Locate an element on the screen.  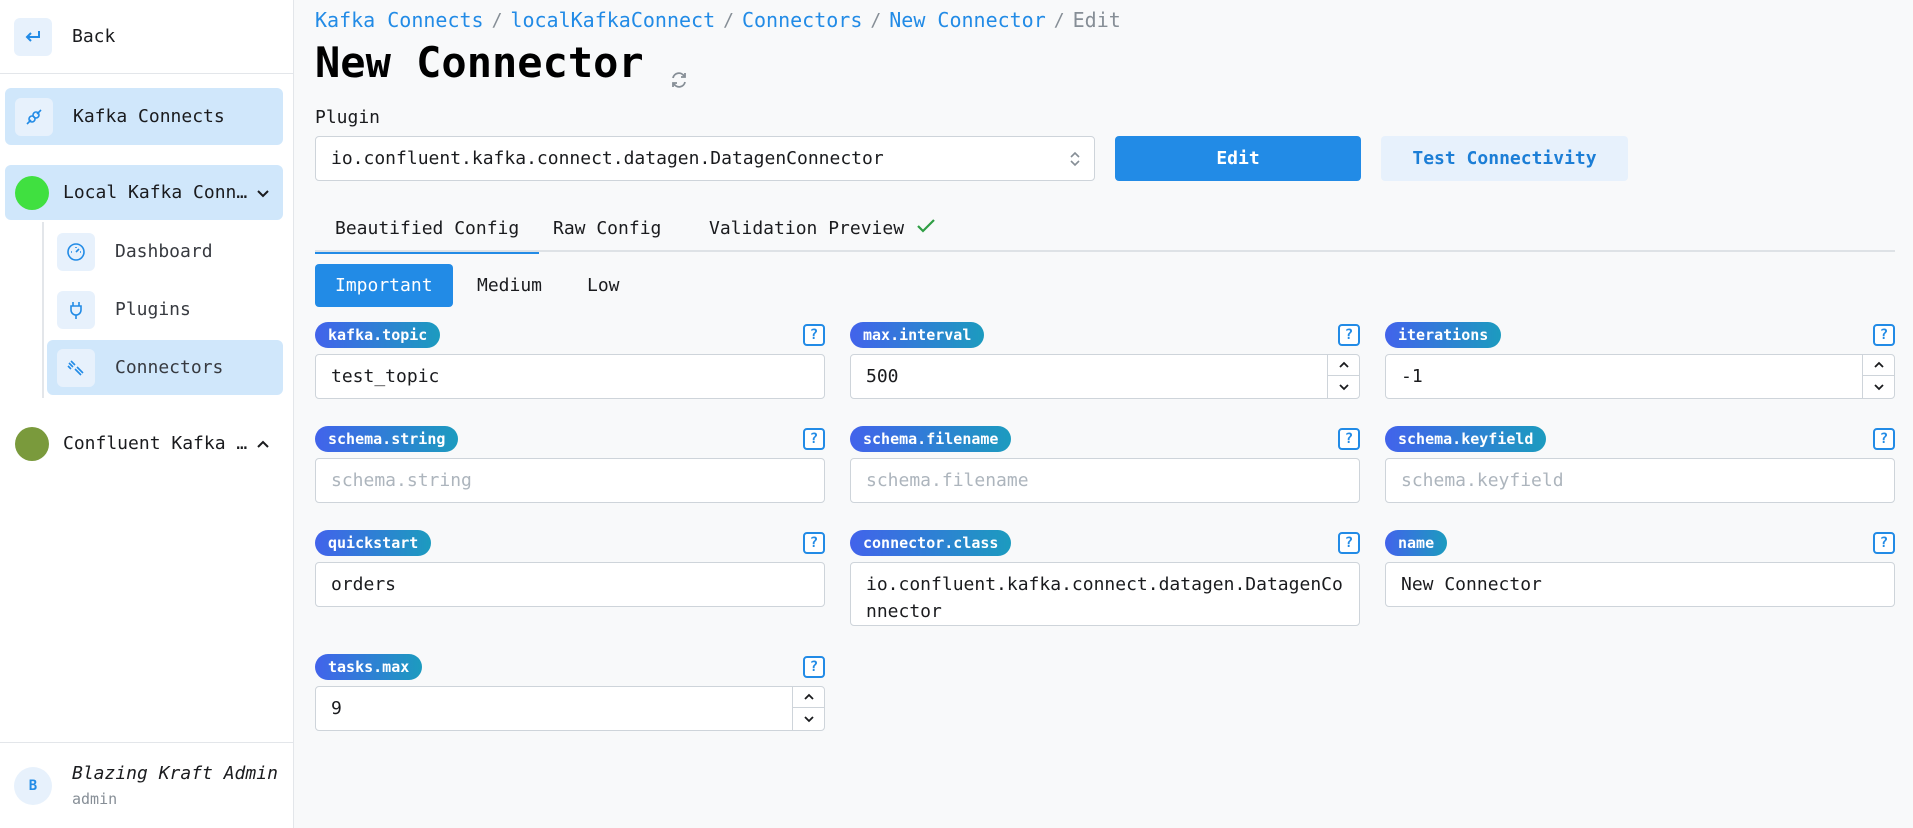
sidebar-item-kafka-connects: Kafka Connects is located at coordinates (144, 116).